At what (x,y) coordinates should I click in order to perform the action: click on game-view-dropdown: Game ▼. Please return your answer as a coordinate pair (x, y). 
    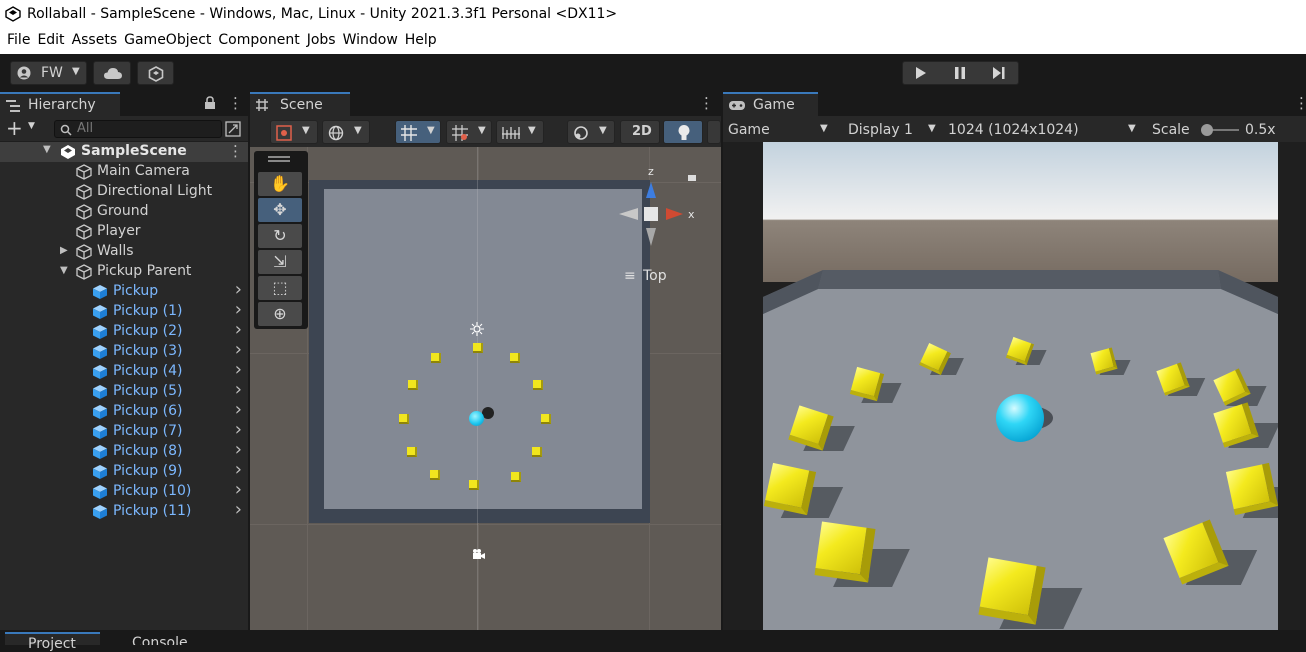
    Looking at the image, I should click on (782, 130).